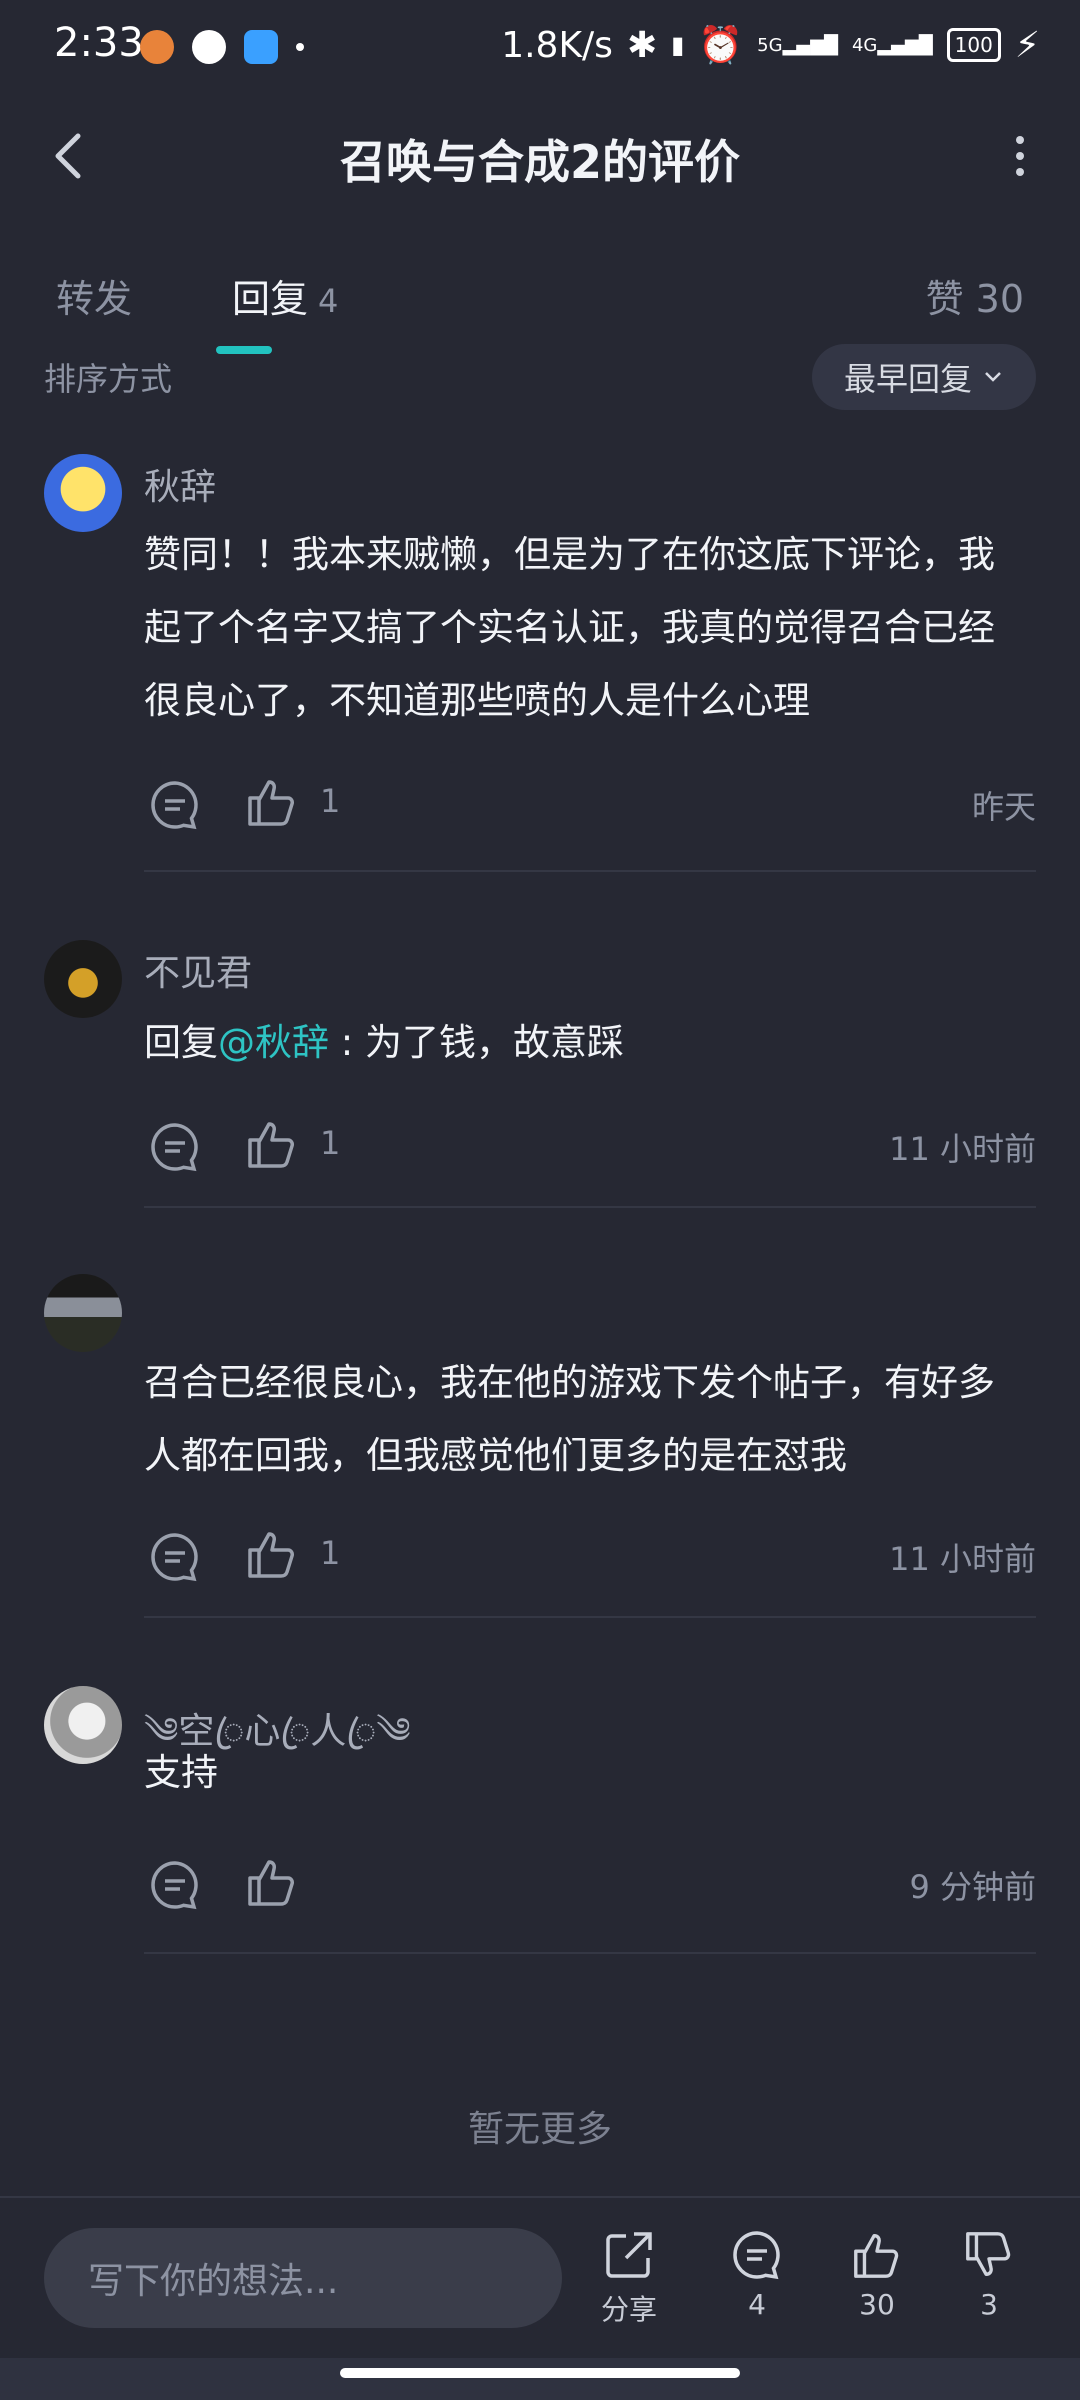  I want to click on status-right: 1.8K/s ✱ ▮ ⏰ 5G▂▄▆█ 4G▂▄▆█ 100 ⚡, so click(770, 45).